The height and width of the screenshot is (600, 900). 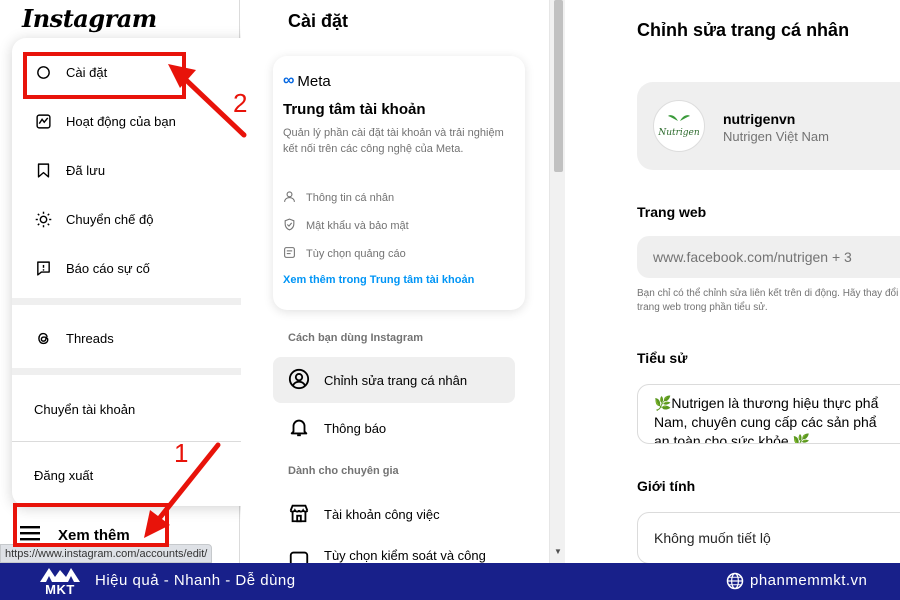 I want to click on gender-value: Không muốn tiết lộ, so click(x=712, y=538).